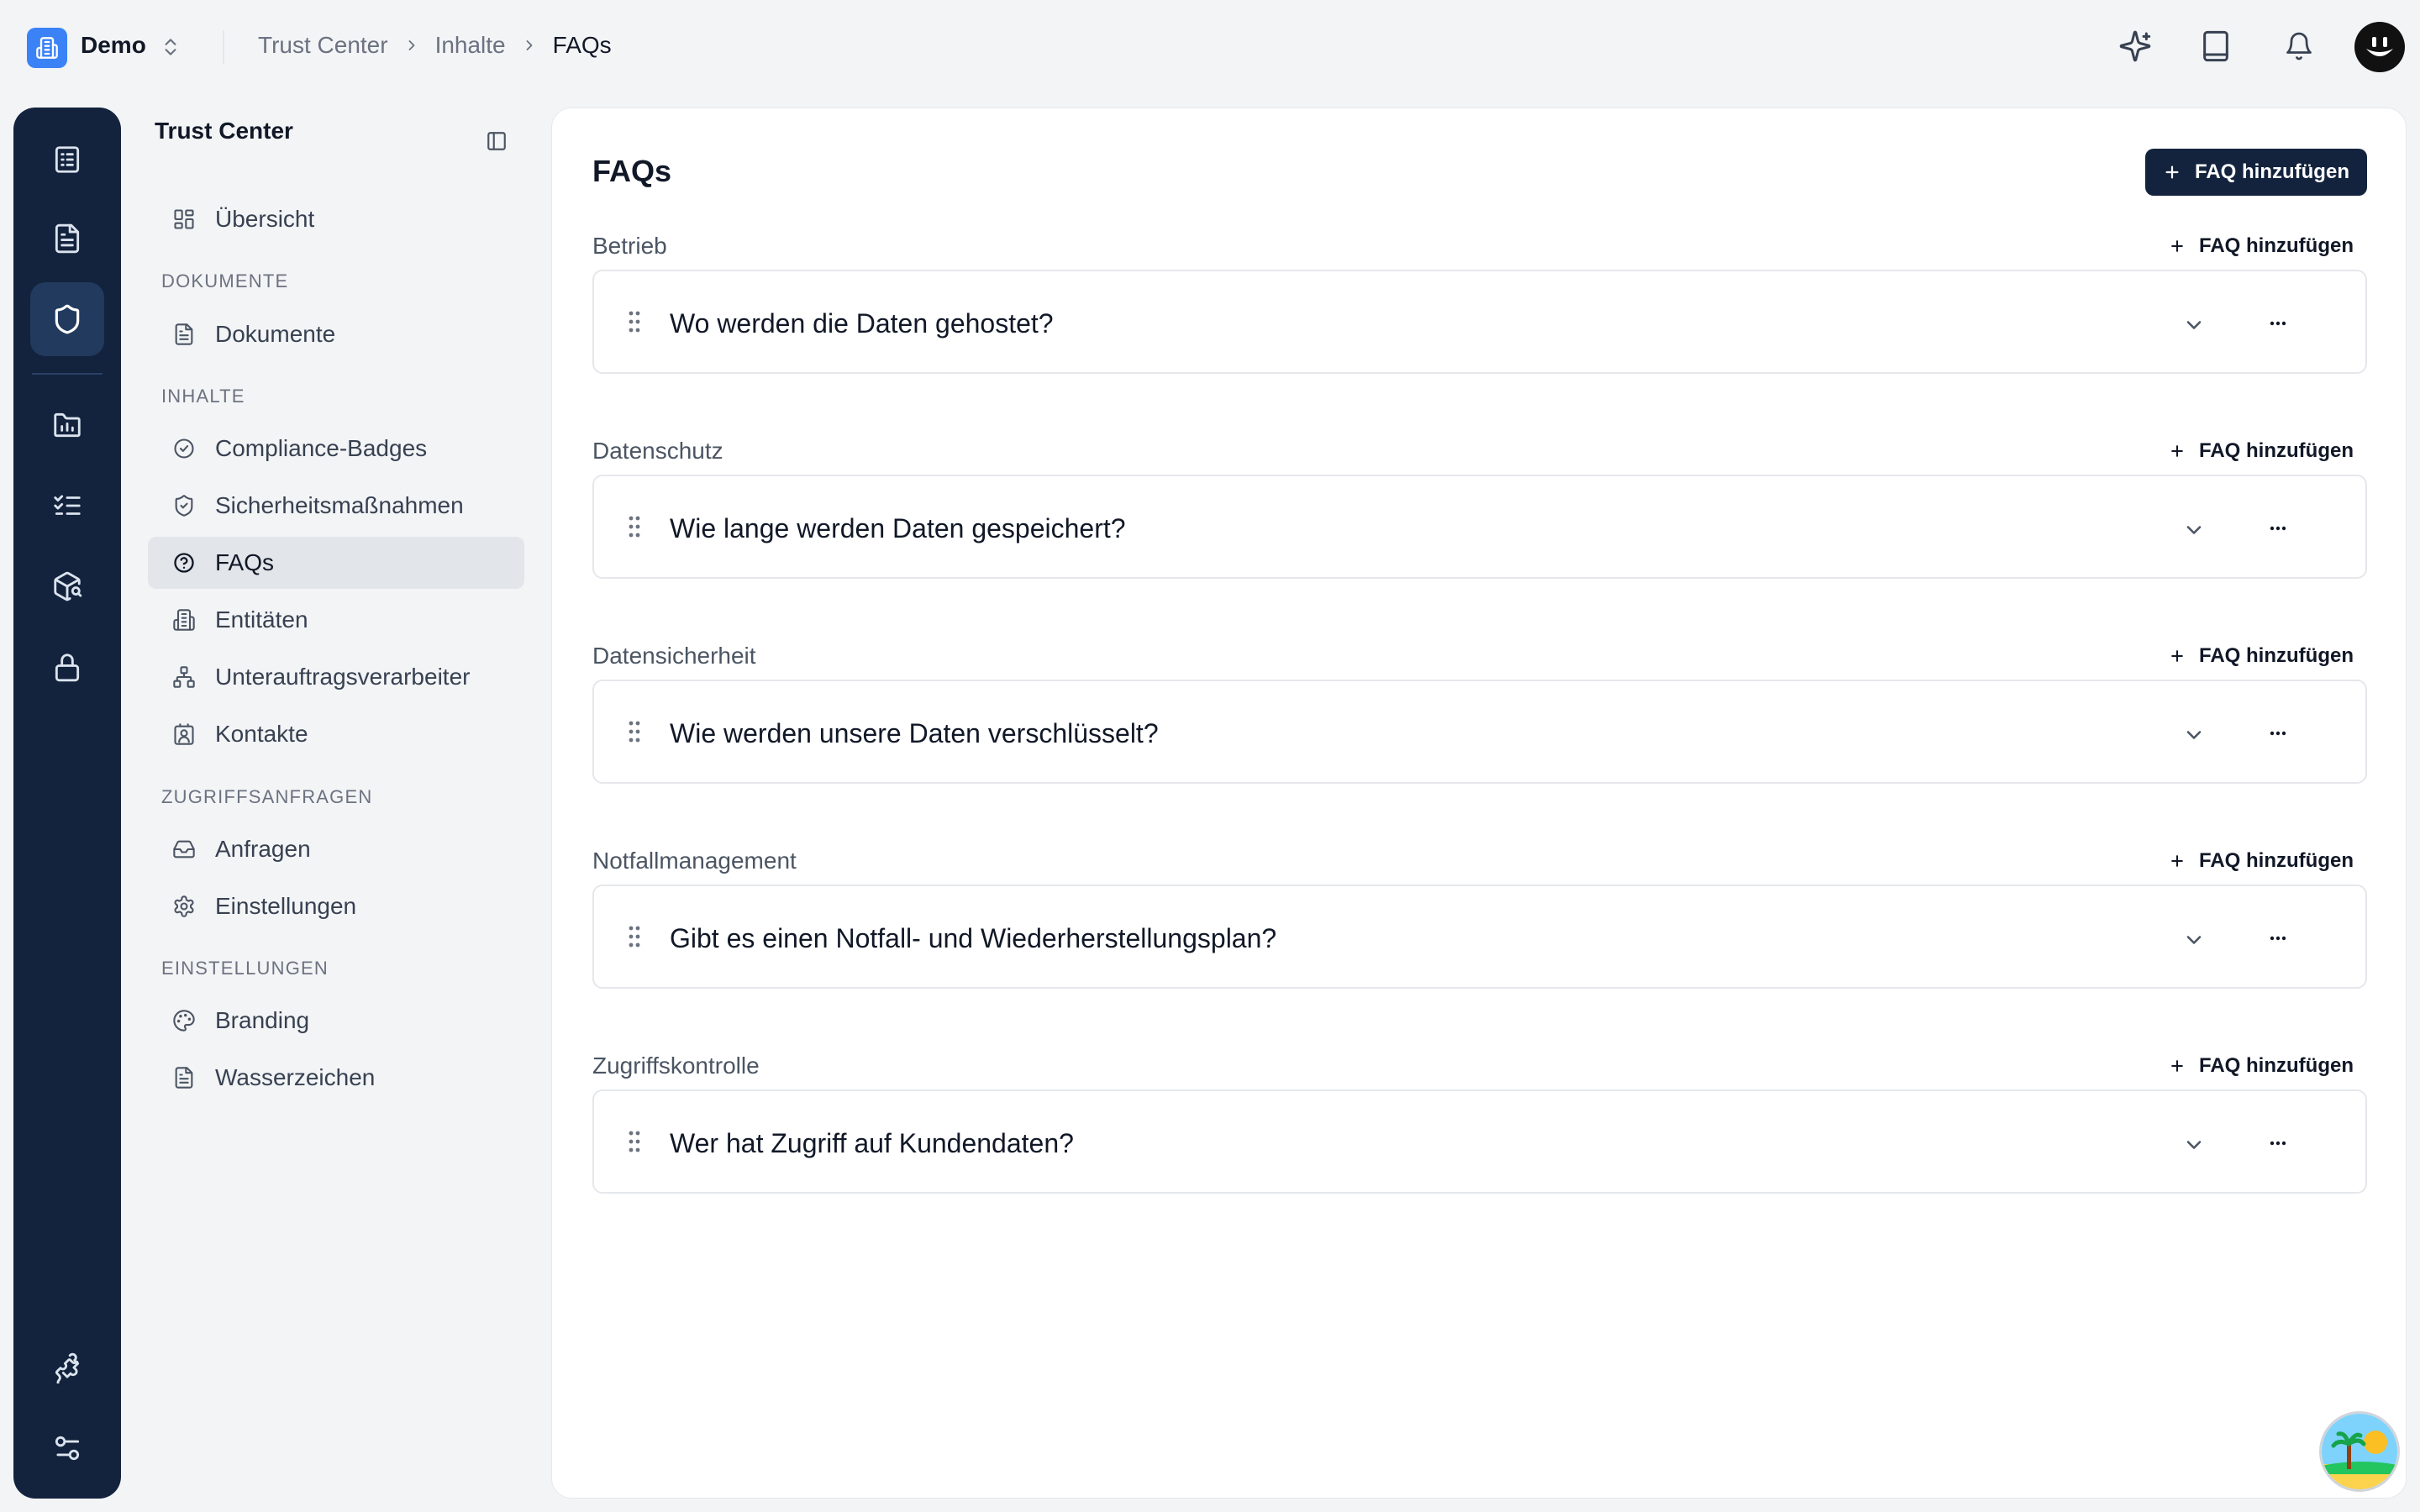  Describe the element at coordinates (184, 849) in the screenshot. I see `inbox-icon` at that location.